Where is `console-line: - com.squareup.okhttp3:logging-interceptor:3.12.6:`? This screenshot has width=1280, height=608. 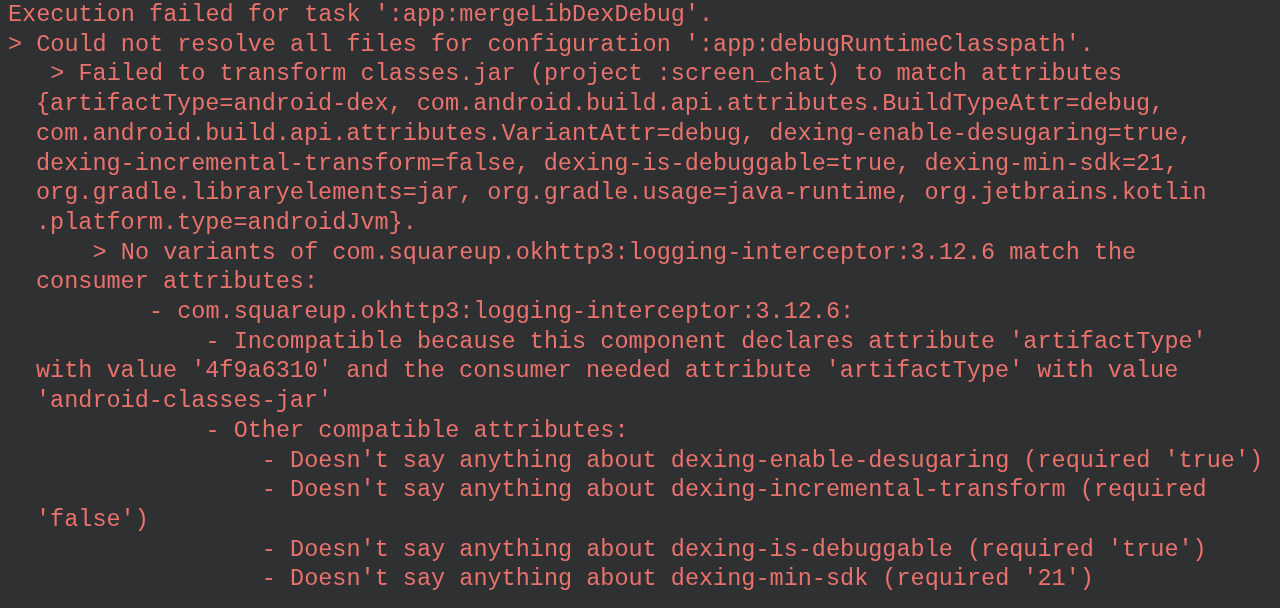 console-line: - com.squareup.okhttp3:logging-interceptor:3.12.6: is located at coordinates (502, 312).